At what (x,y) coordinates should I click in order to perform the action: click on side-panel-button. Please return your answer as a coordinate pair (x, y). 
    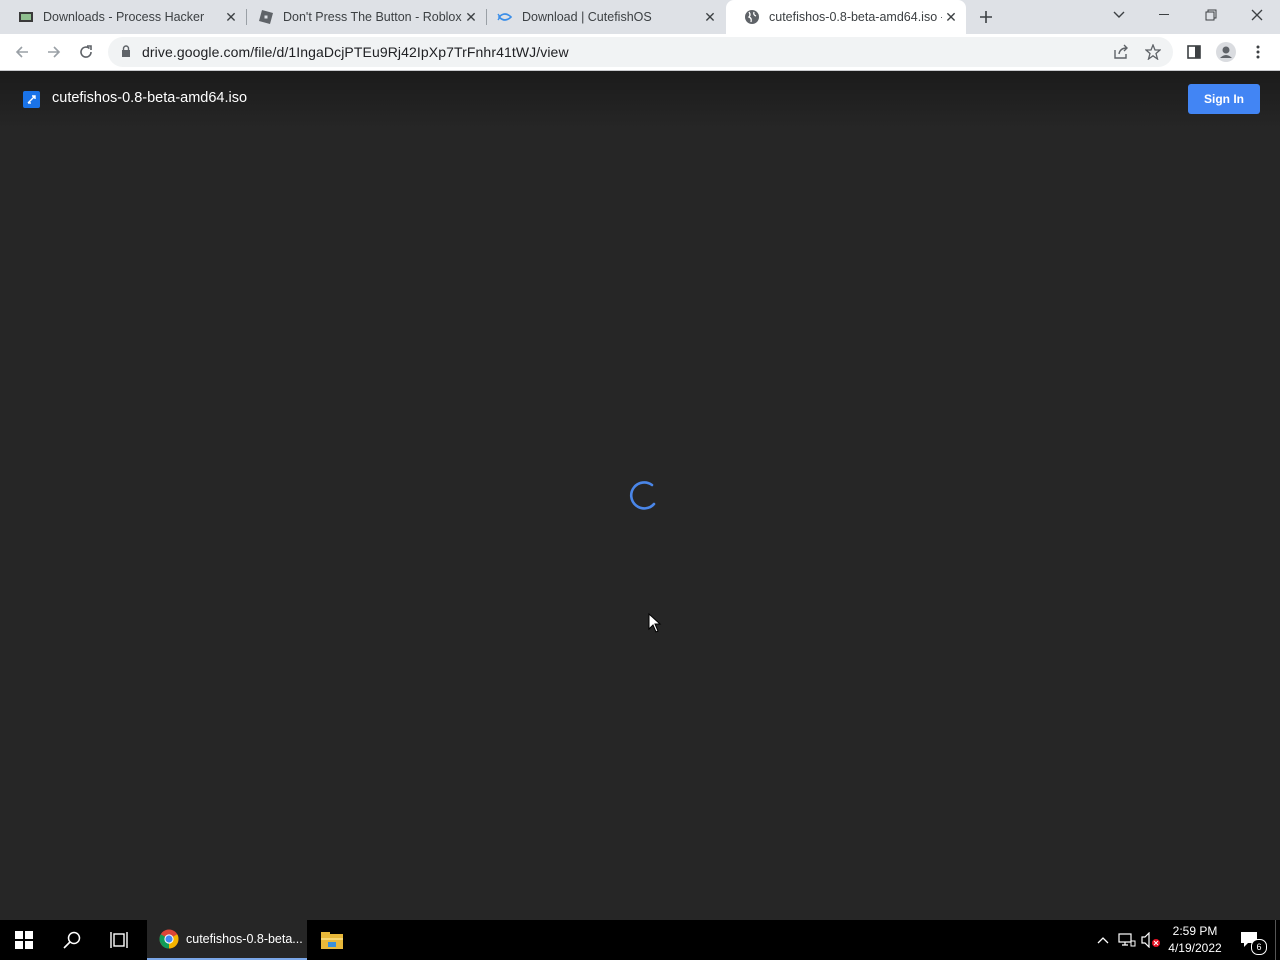
    Looking at the image, I should click on (1194, 52).